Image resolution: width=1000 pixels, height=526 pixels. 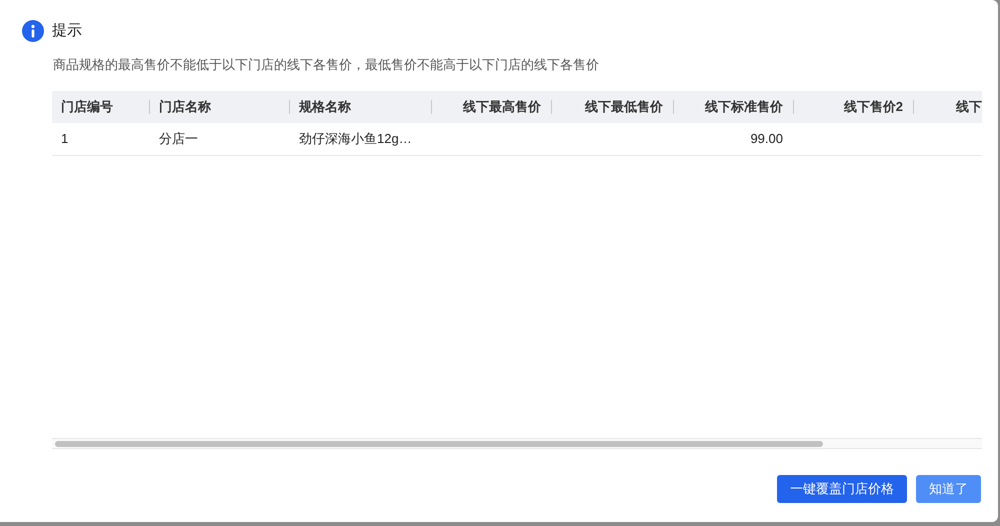 I want to click on table-cell-text: 分店一, so click(x=178, y=139).